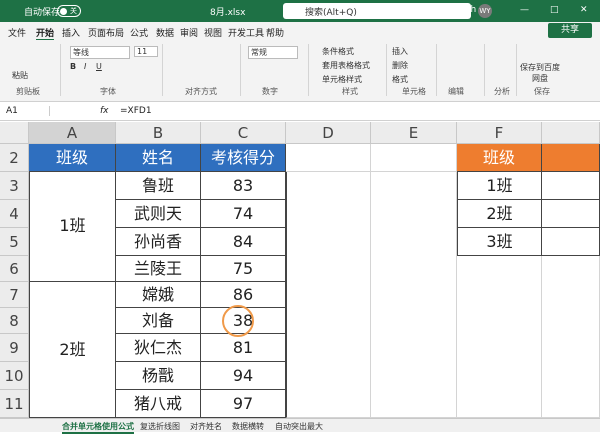 This screenshot has width=600, height=434. Describe the element at coordinates (14, 269) in the screenshot. I see `row-header-6: 6` at that location.